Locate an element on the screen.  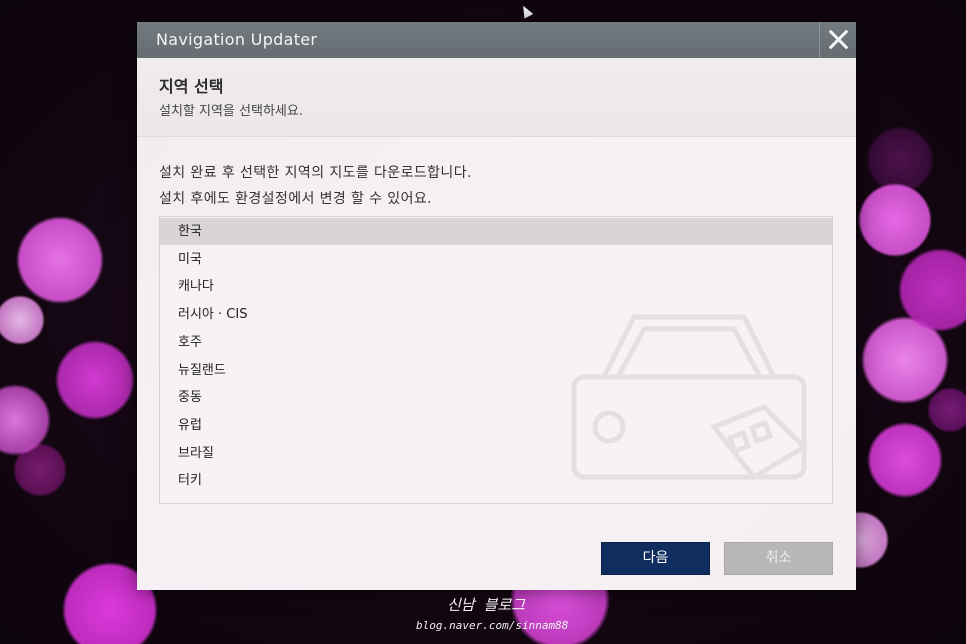
cursor-arrow-icon is located at coordinates (526, 11).